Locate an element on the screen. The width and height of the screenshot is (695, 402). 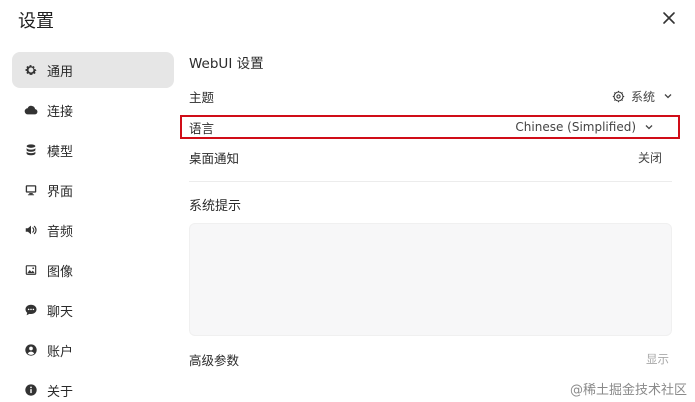
language-value: Chinese (Simplified) is located at coordinates (575, 127).